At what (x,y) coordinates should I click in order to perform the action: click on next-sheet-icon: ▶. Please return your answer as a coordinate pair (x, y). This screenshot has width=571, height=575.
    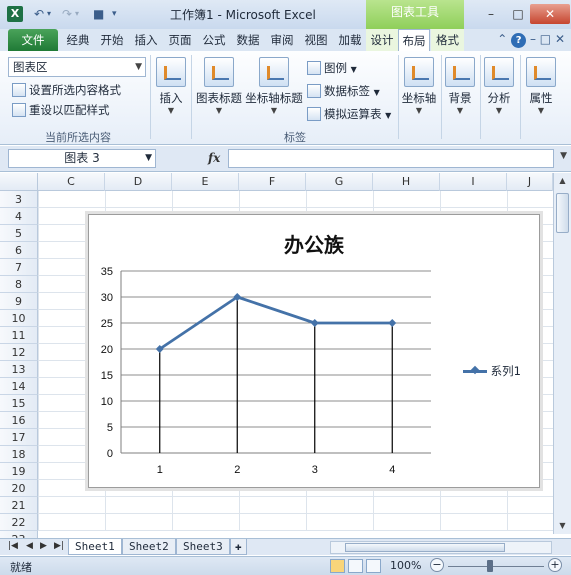
    Looking at the image, I should click on (43, 546).